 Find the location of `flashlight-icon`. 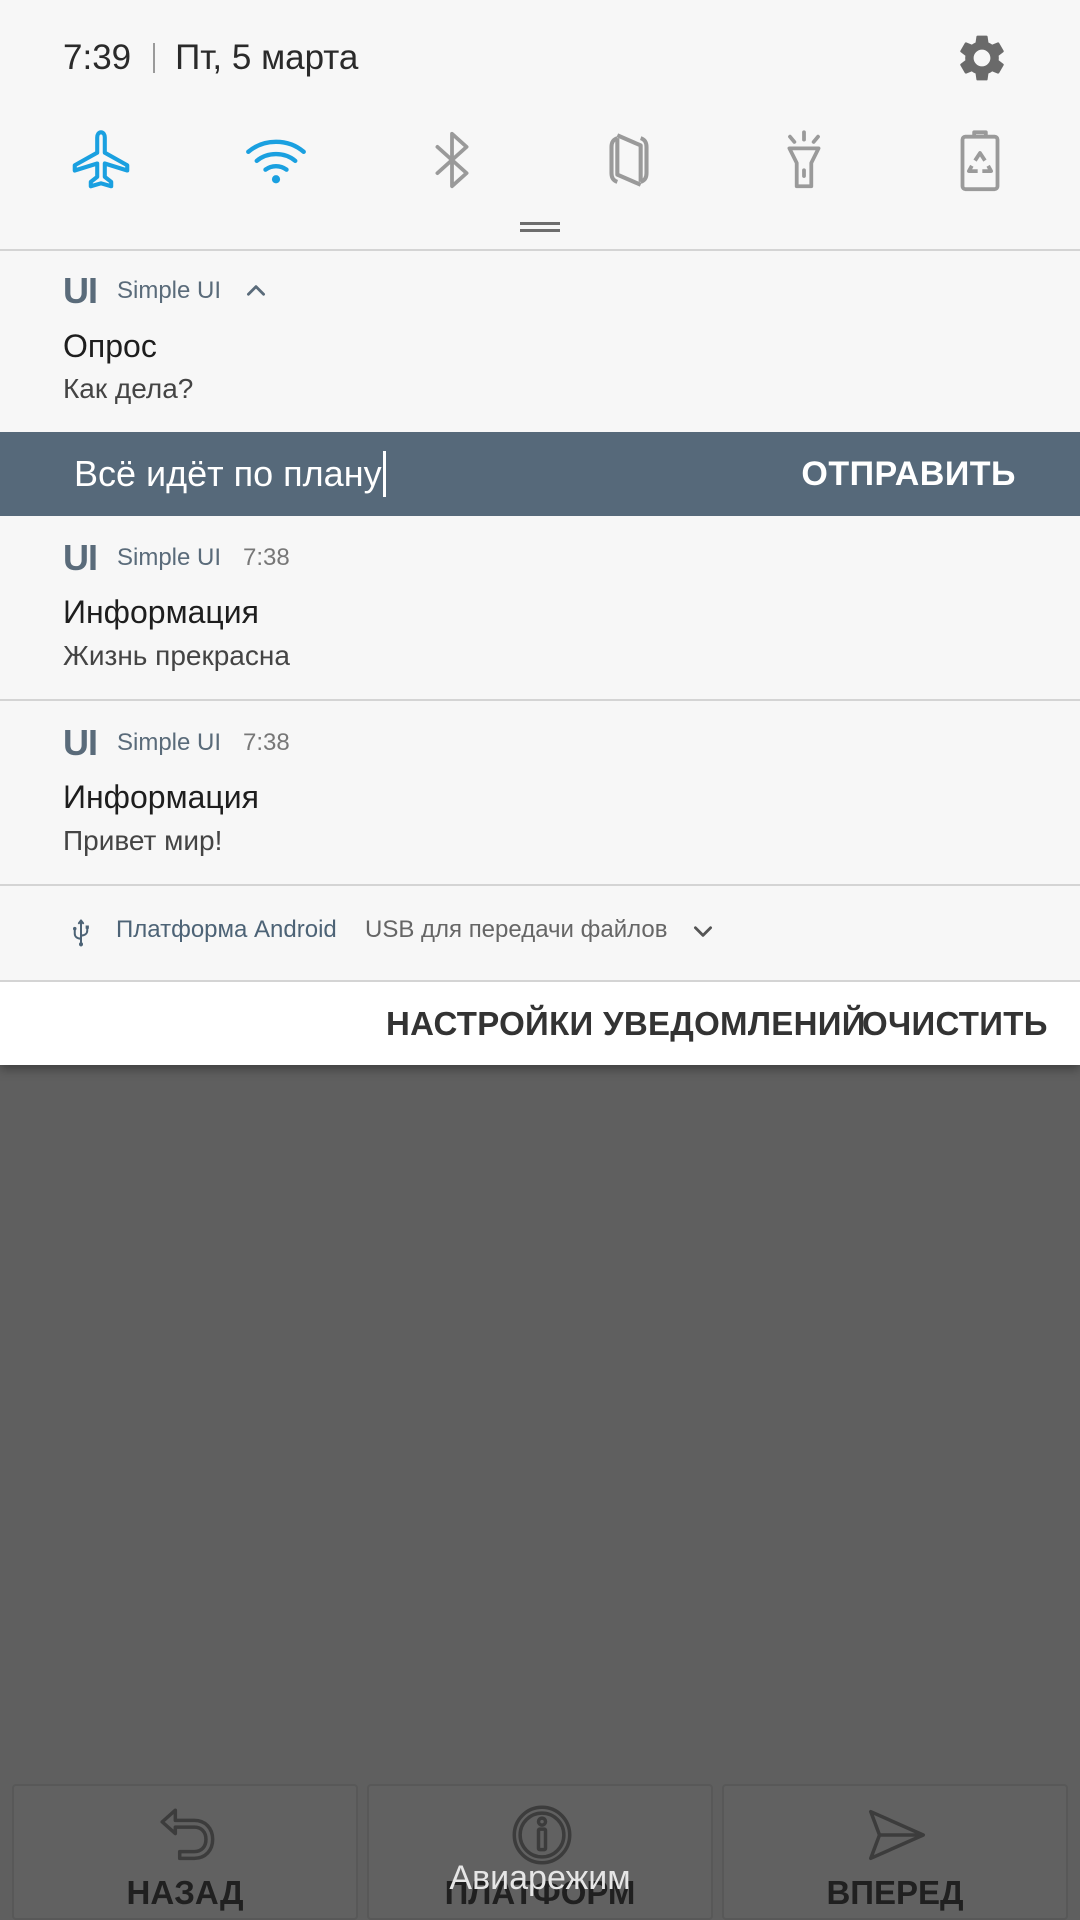

flashlight-icon is located at coordinates (804, 159).